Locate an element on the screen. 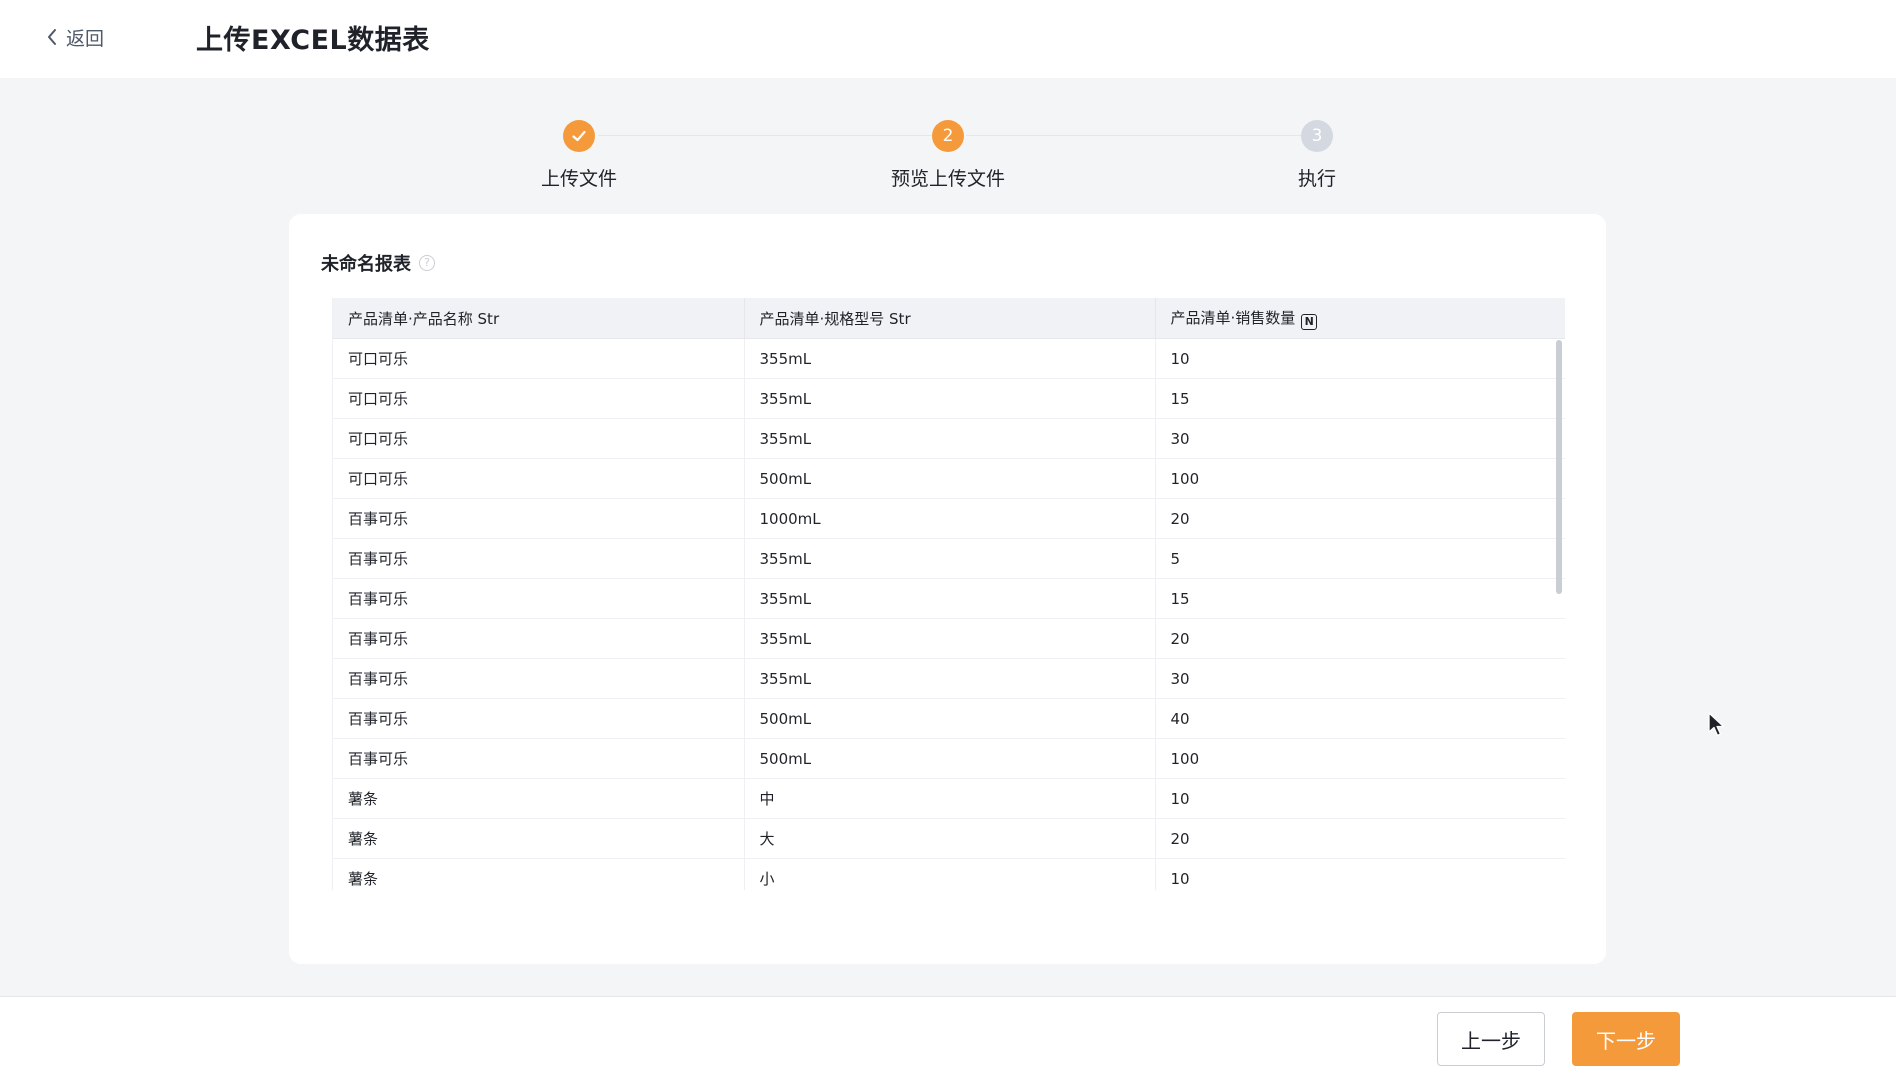 The width and height of the screenshot is (1896, 1081). table-row: 百事可乐 355mL 5 is located at coordinates (949, 558).